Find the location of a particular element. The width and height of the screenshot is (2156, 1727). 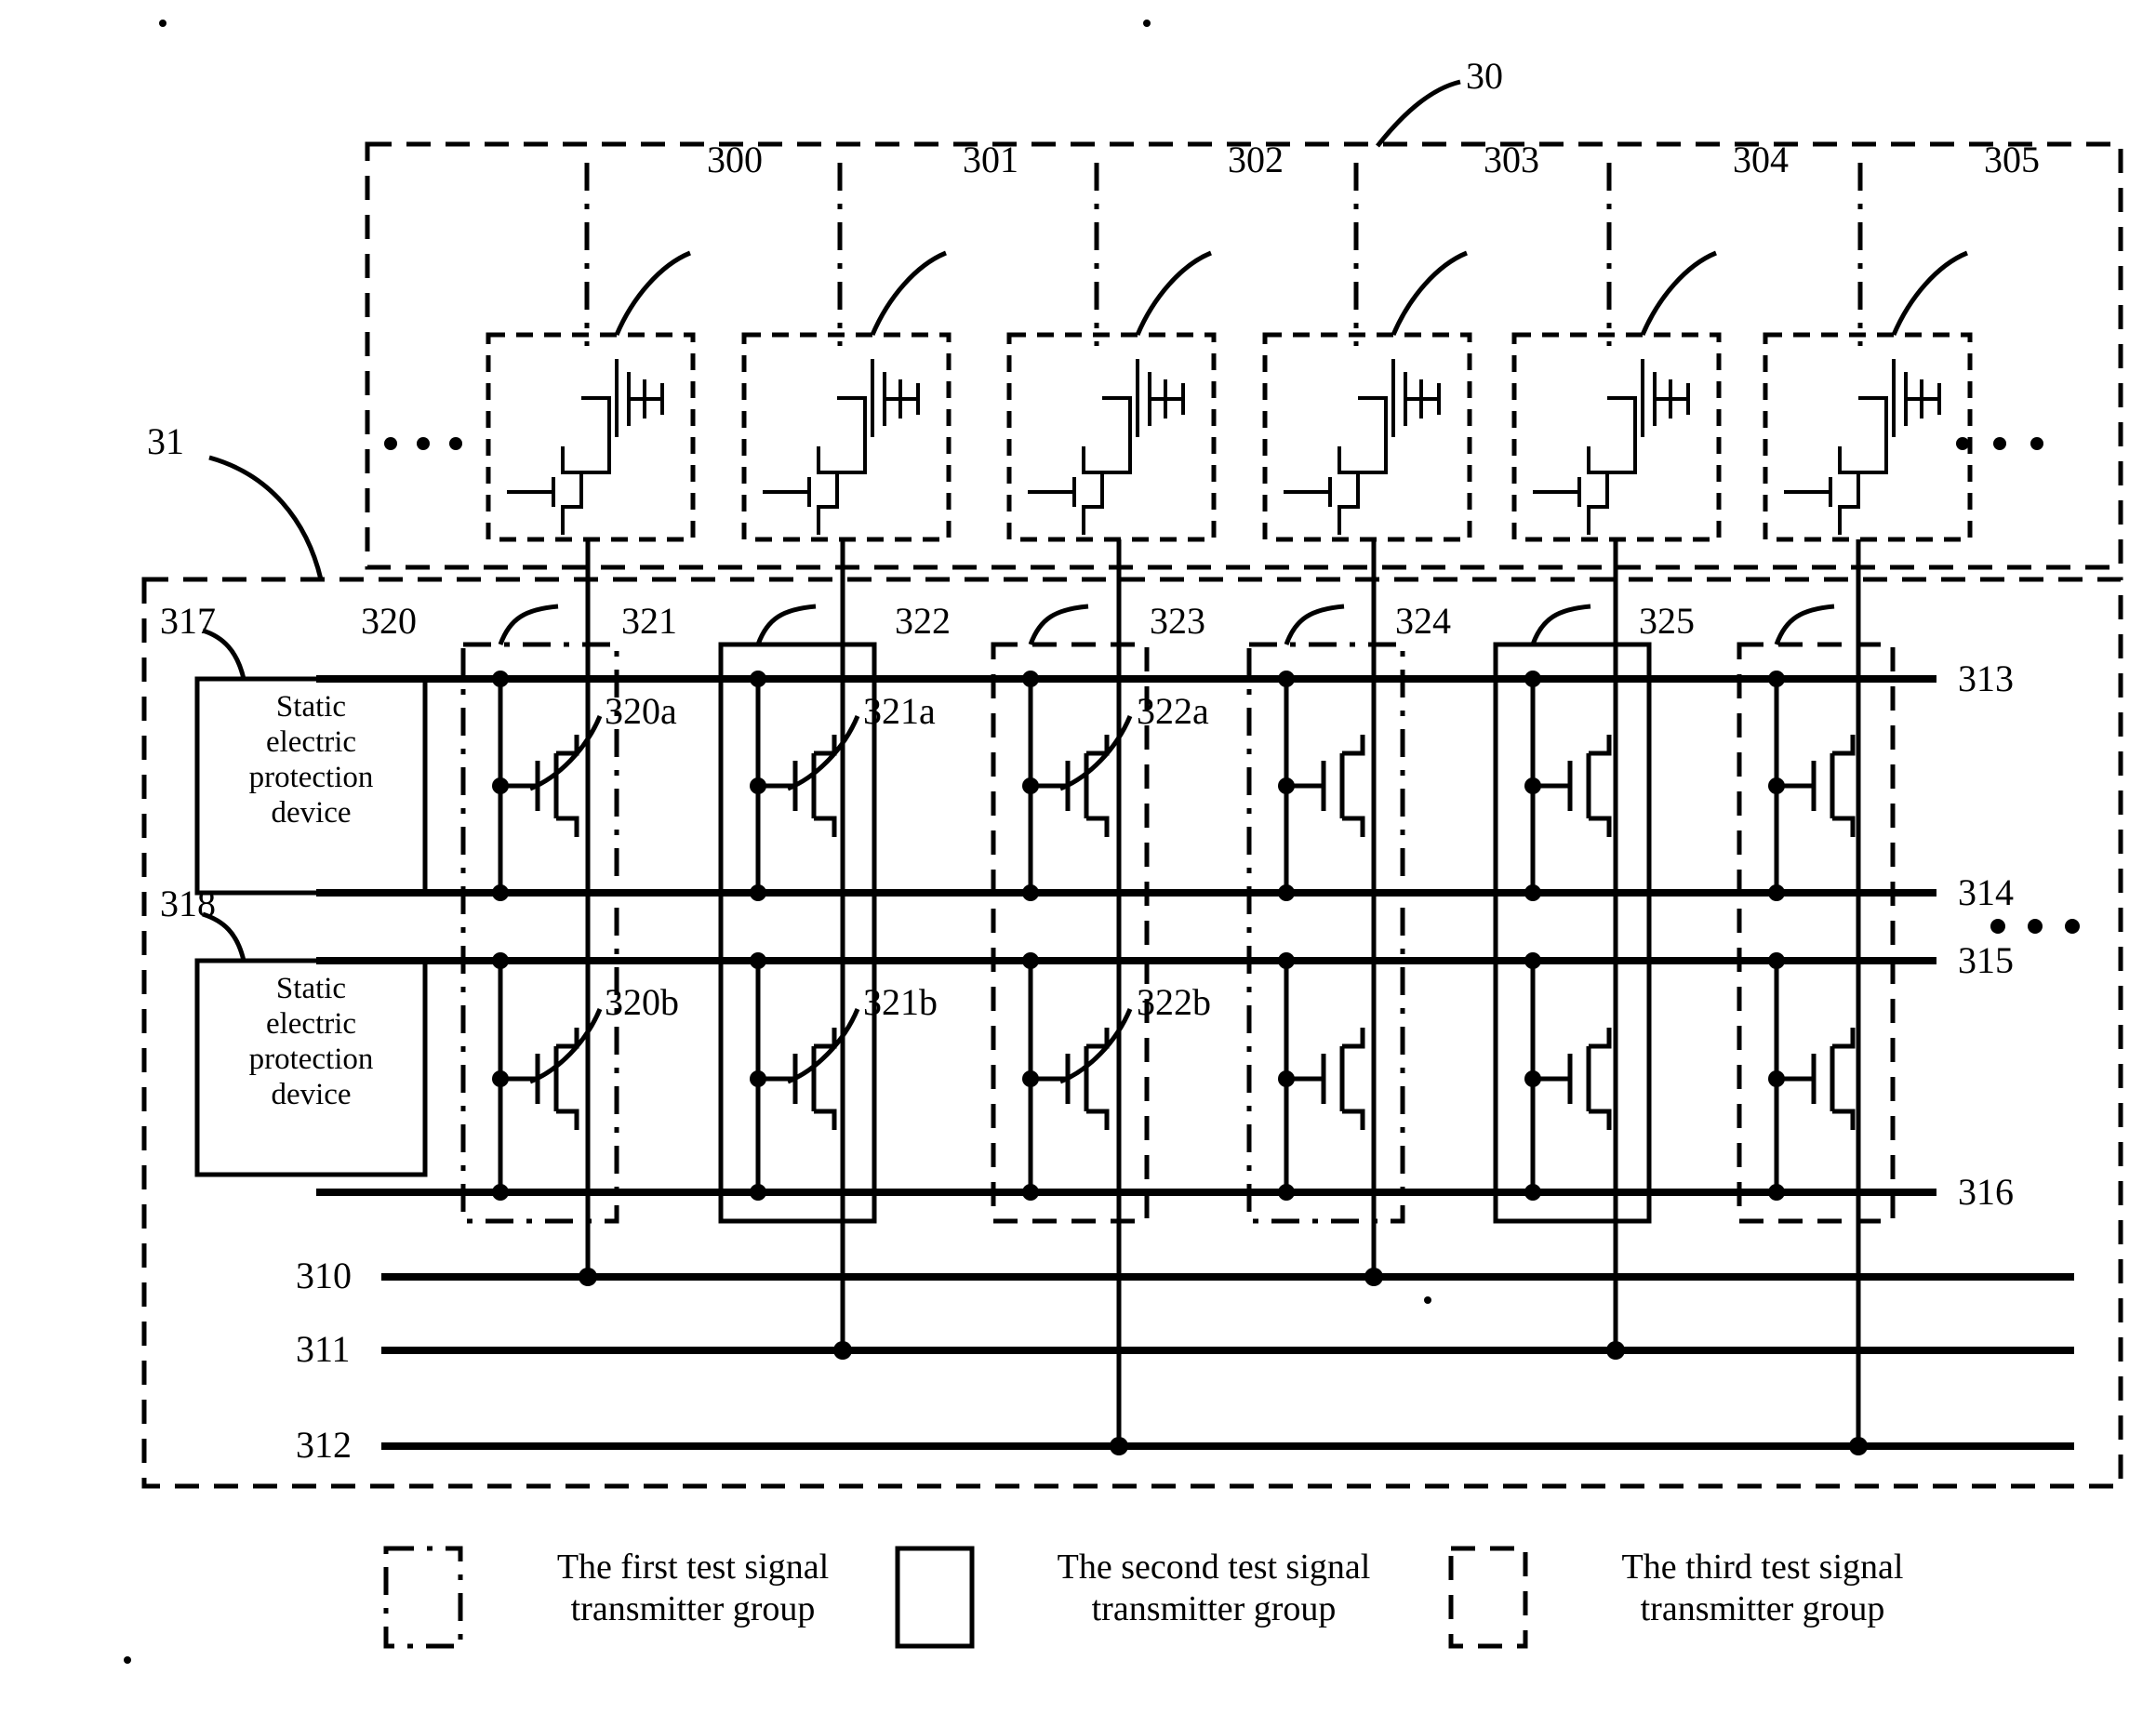

label-312: 312 is located at coordinates (324, 1445).